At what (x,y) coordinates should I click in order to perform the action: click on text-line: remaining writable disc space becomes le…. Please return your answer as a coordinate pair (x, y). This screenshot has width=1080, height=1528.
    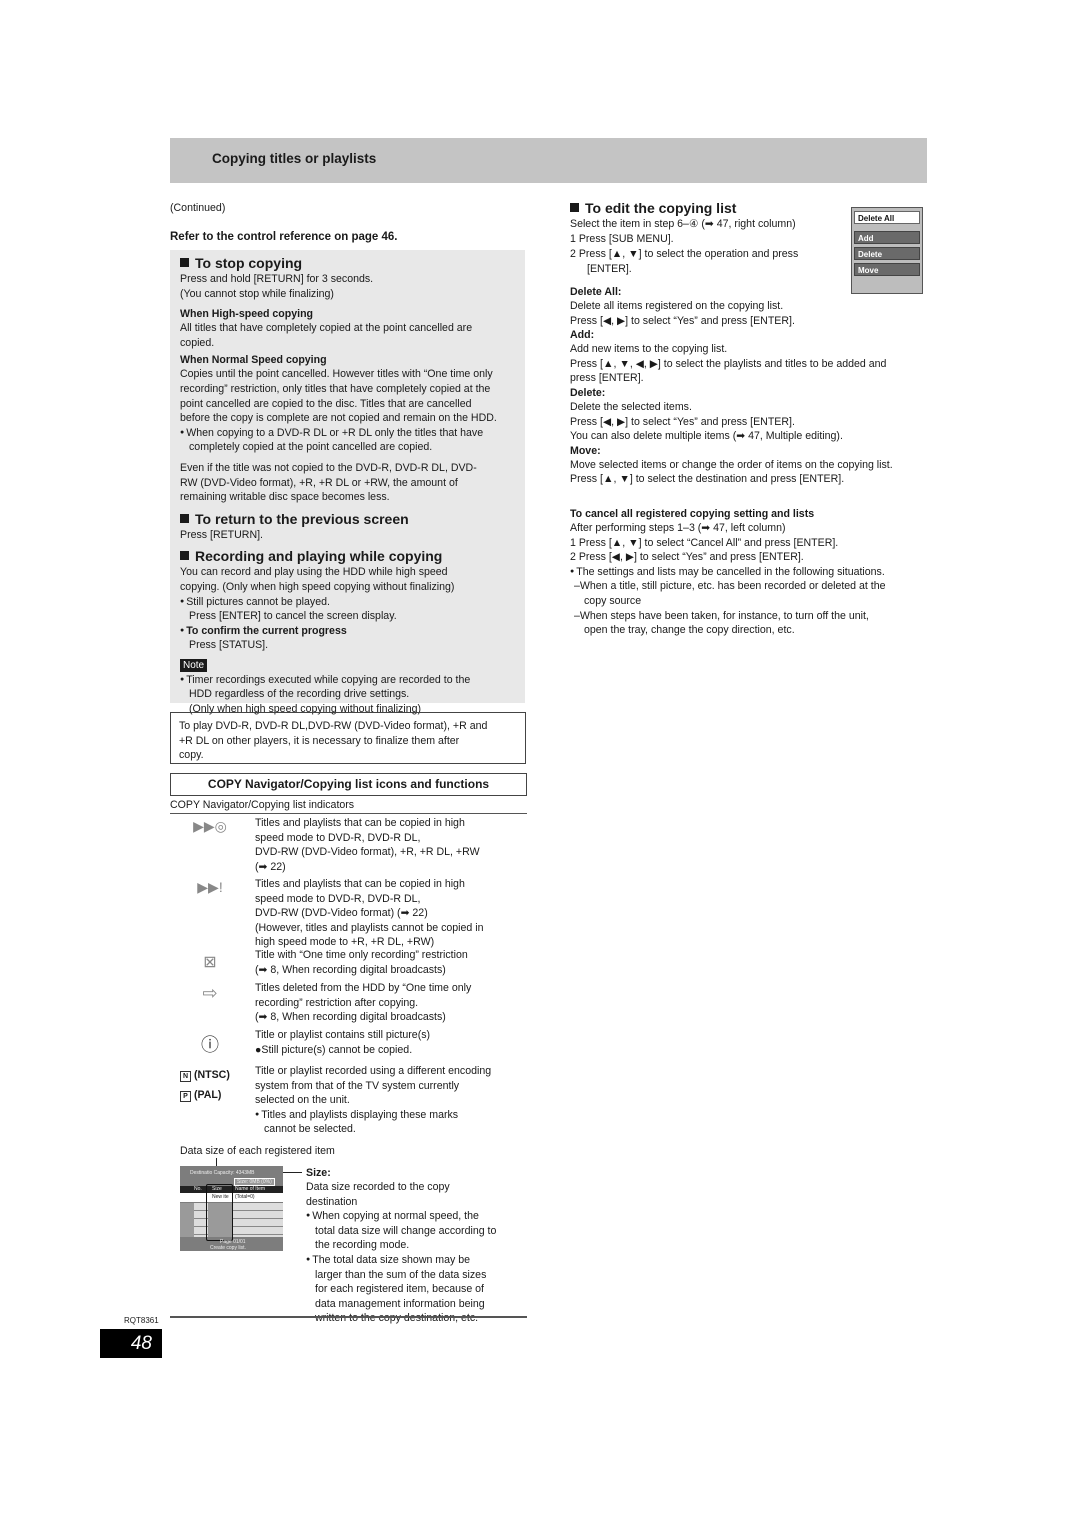
    Looking at the image, I should click on (285, 497).